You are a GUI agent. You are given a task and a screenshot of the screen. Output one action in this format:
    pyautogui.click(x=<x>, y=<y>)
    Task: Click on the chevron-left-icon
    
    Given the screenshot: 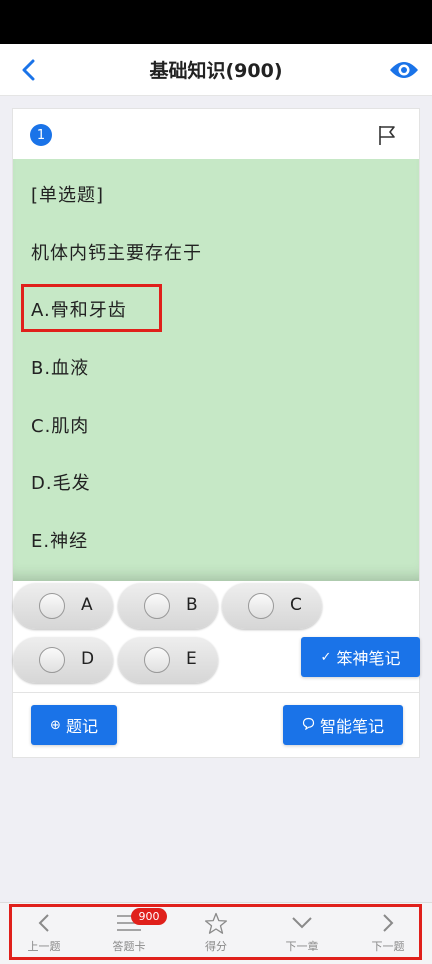 What is the action you would take?
    pyautogui.click(x=28, y=70)
    